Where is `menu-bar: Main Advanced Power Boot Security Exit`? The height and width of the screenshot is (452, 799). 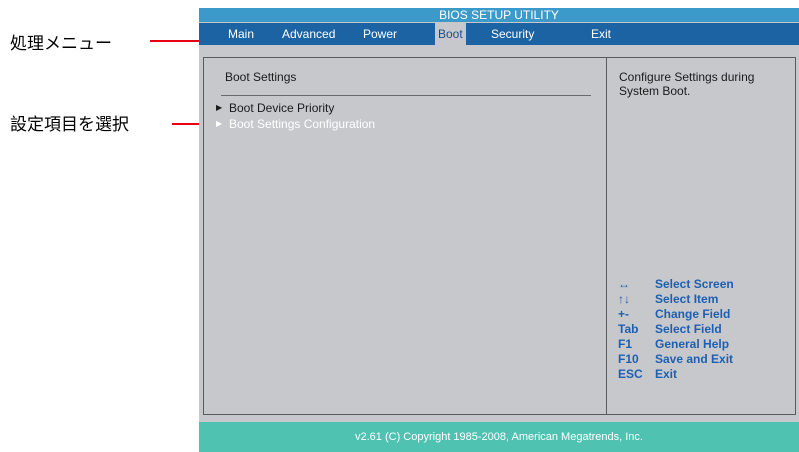 menu-bar: Main Advanced Power Boot Security Exit is located at coordinates (499, 34).